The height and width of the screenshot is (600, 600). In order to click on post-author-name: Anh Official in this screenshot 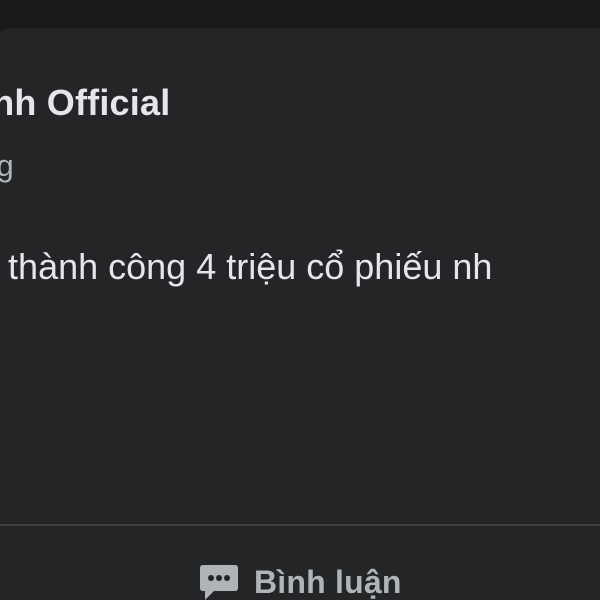, I will do `click(85, 103)`.